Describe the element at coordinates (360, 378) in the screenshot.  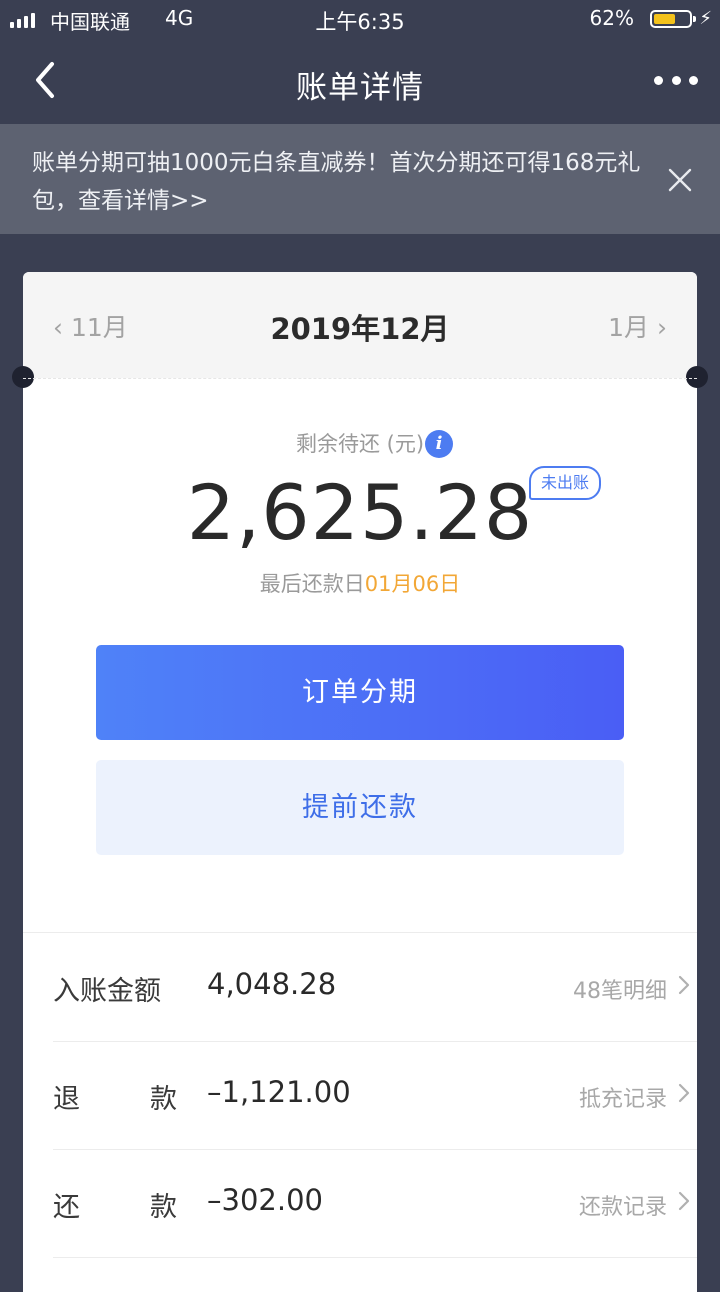
I see `card-dashed-divider` at that location.